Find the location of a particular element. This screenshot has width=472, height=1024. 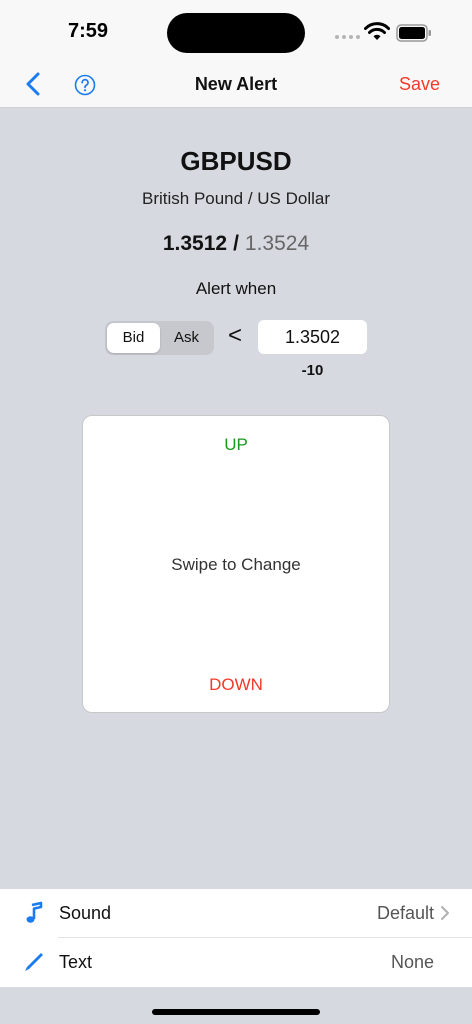

battery-icon is located at coordinates (413, 33).